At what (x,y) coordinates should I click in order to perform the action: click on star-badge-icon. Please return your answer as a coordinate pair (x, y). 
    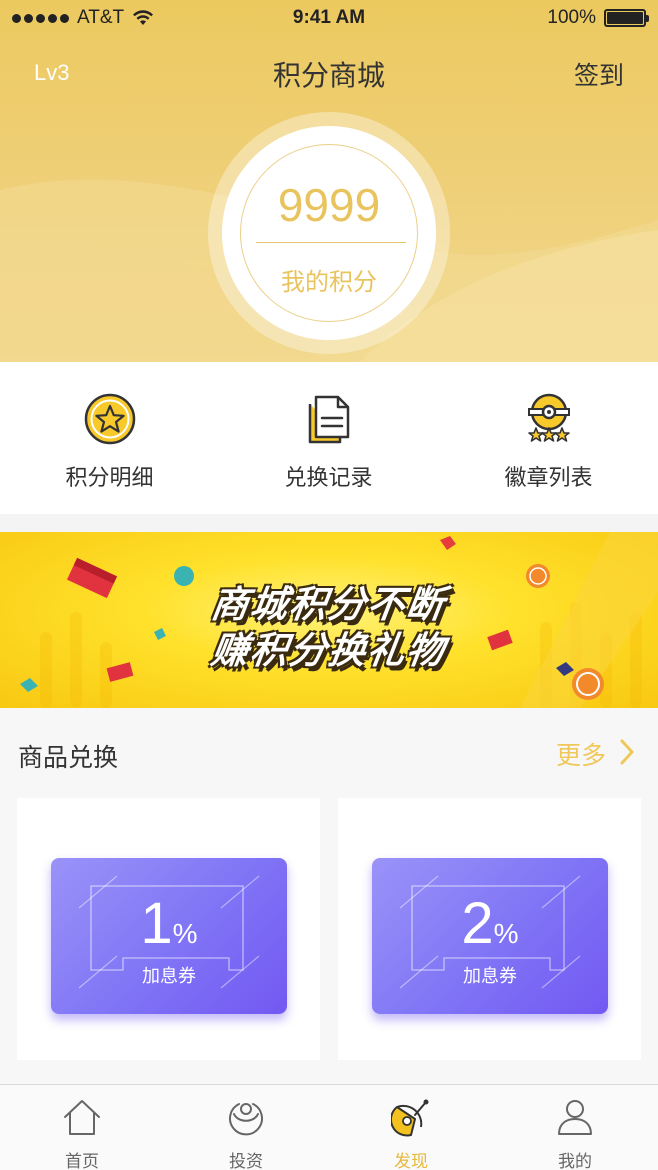
    Looking at the image, I should click on (110, 419).